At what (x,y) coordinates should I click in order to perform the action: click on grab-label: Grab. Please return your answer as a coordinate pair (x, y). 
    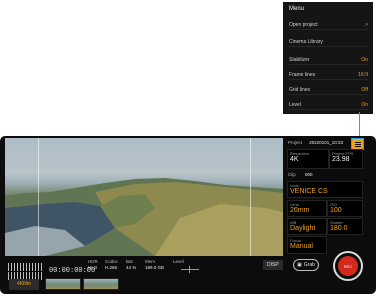
    Looking at the image, I should click on (309, 265).